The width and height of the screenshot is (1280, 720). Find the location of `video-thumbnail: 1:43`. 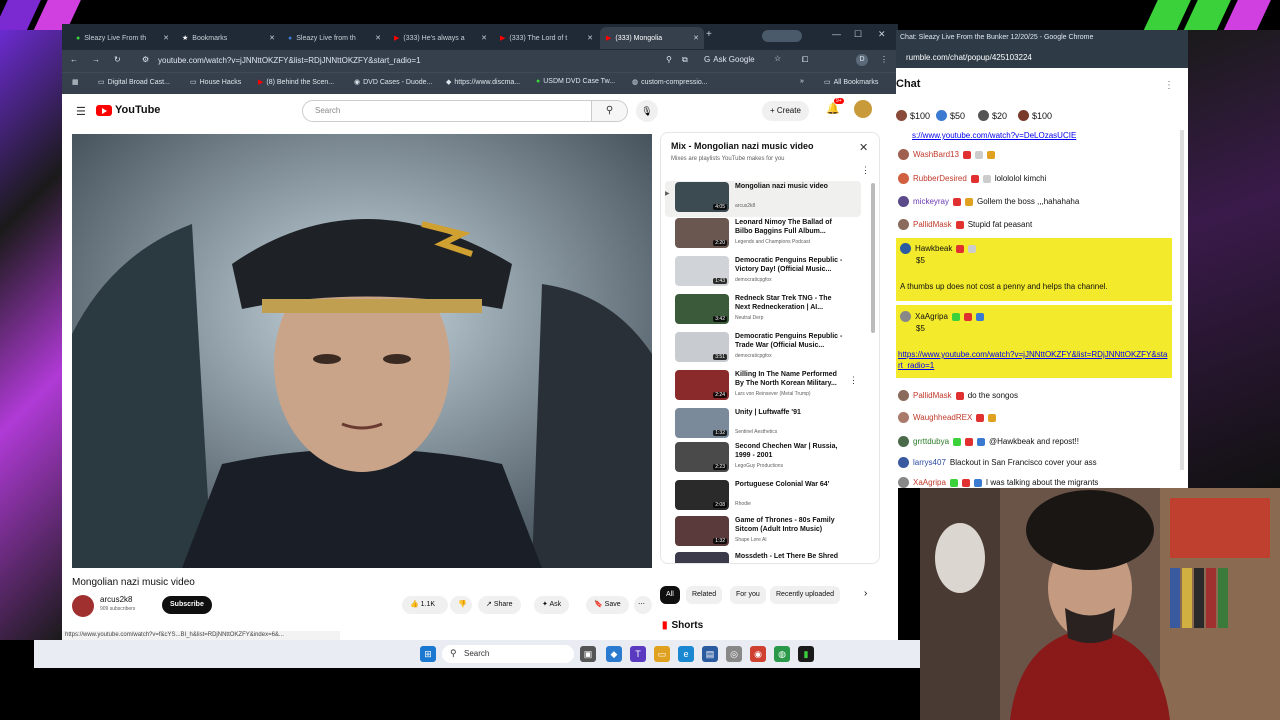

video-thumbnail: 1:43 is located at coordinates (702, 271).